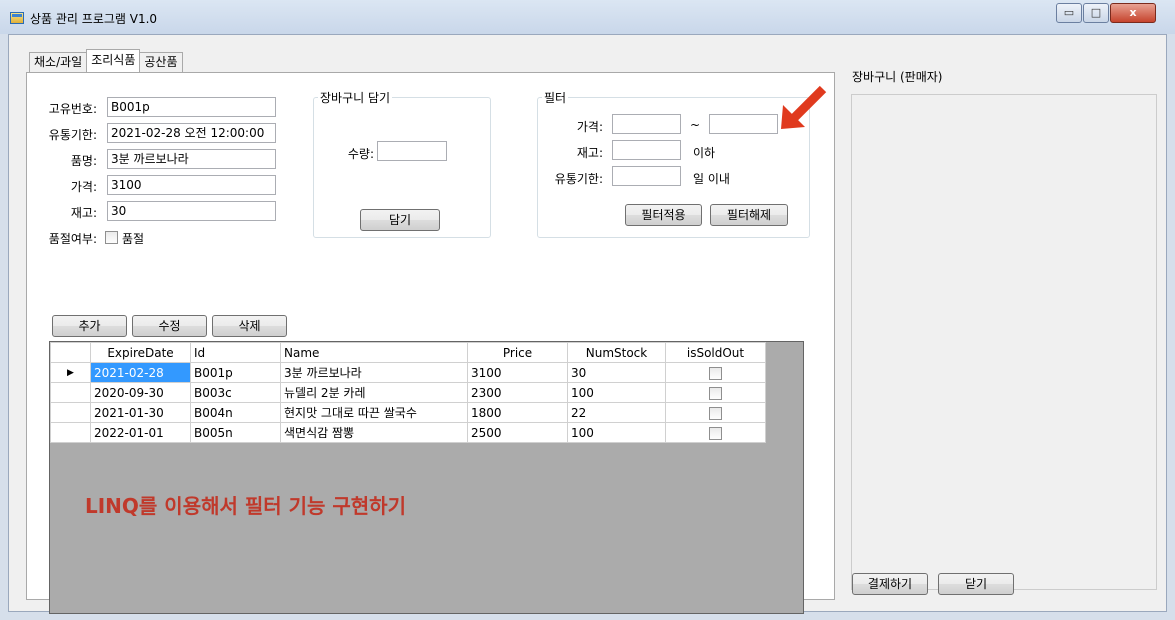 This screenshot has width=1175, height=620. What do you see at coordinates (83, 161) in the screenshot?
I see `name-label: 품명:` at bounding box center [83, 161].